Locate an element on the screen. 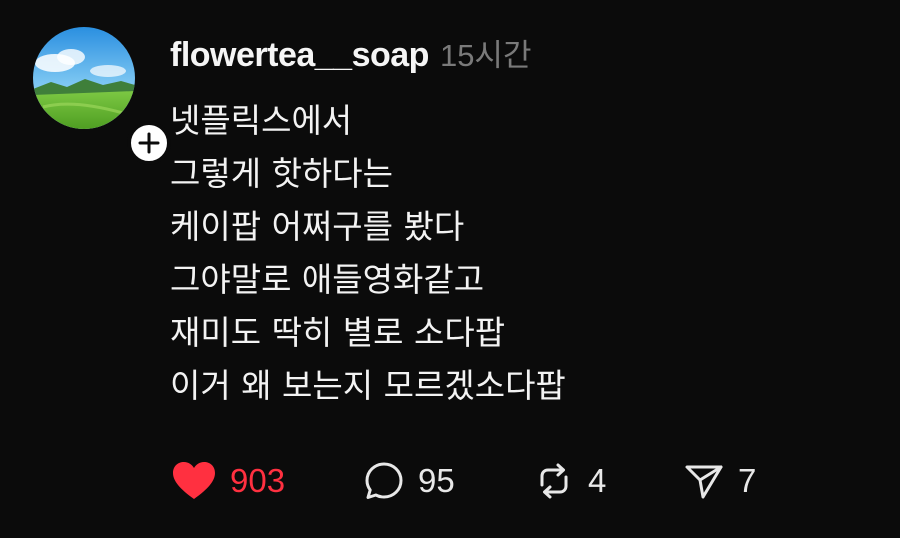 This screenshot has width=900, height=538. repost-icon is located at coordinates (554, 481).